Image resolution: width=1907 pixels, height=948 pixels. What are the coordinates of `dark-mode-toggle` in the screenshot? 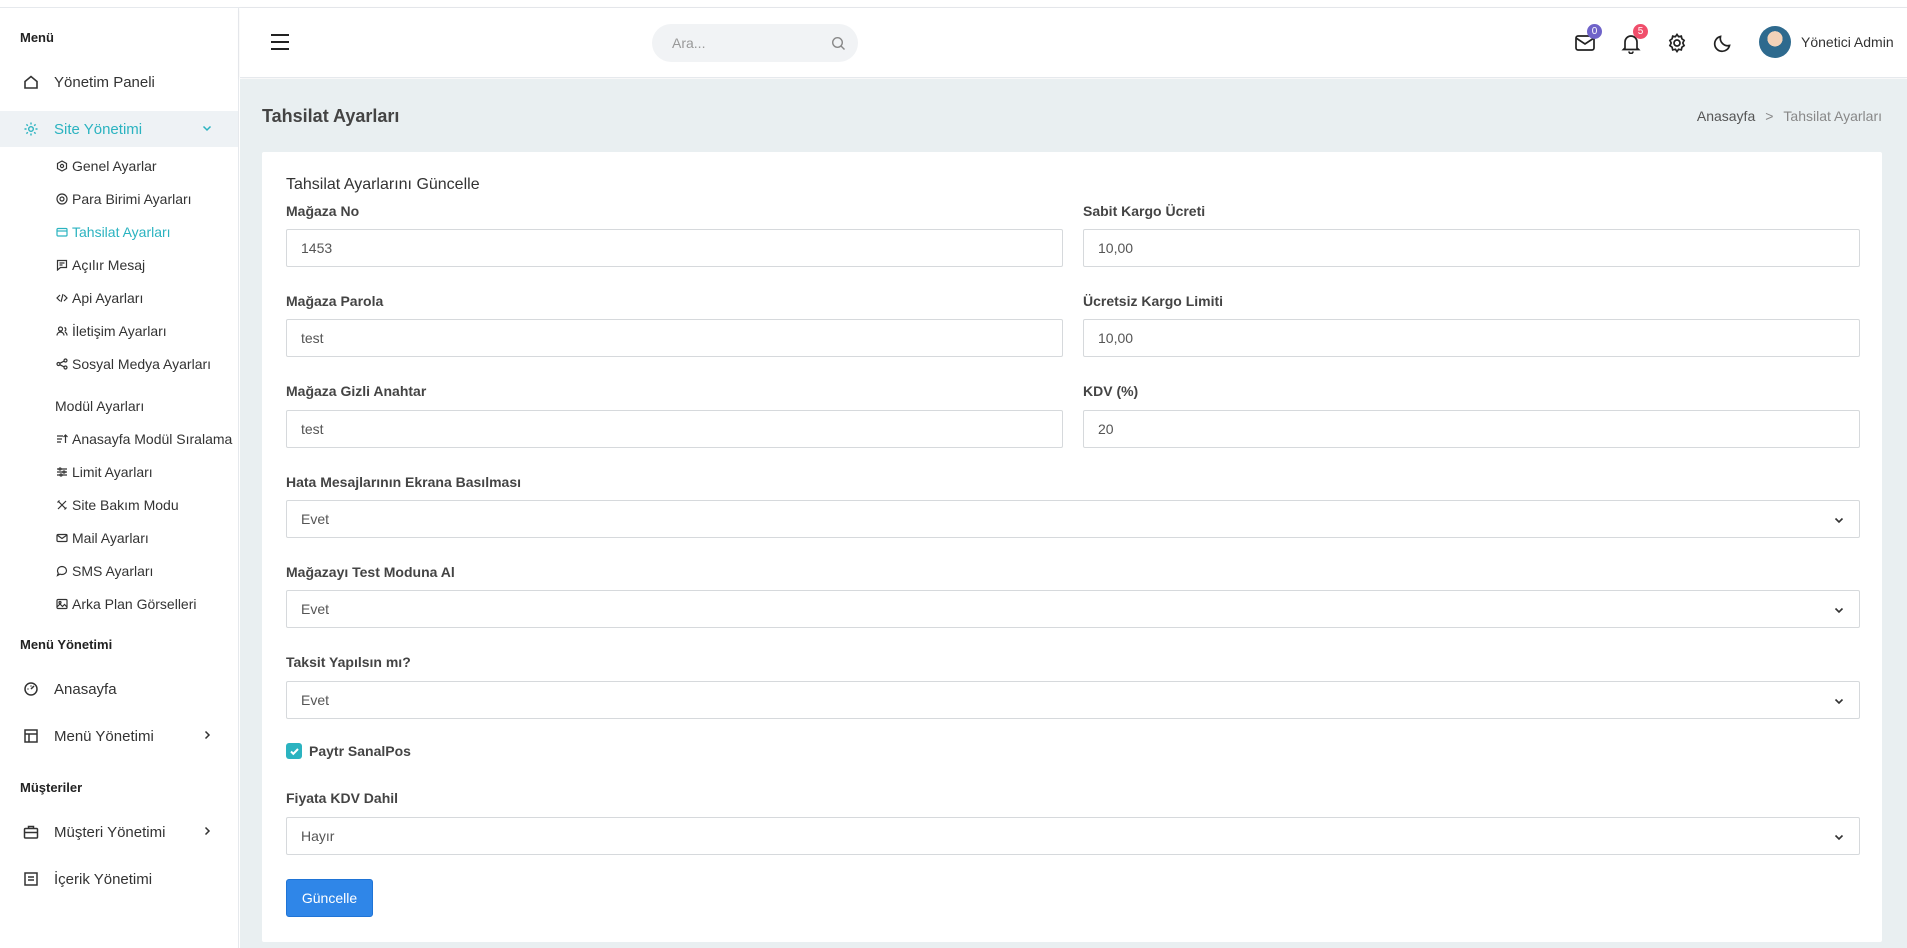 It's located at (1723, 43).